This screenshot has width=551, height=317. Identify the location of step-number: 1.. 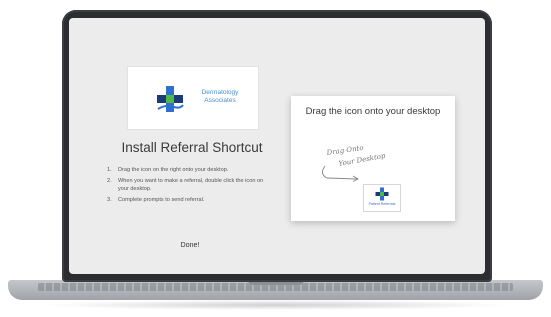
(109, 170).